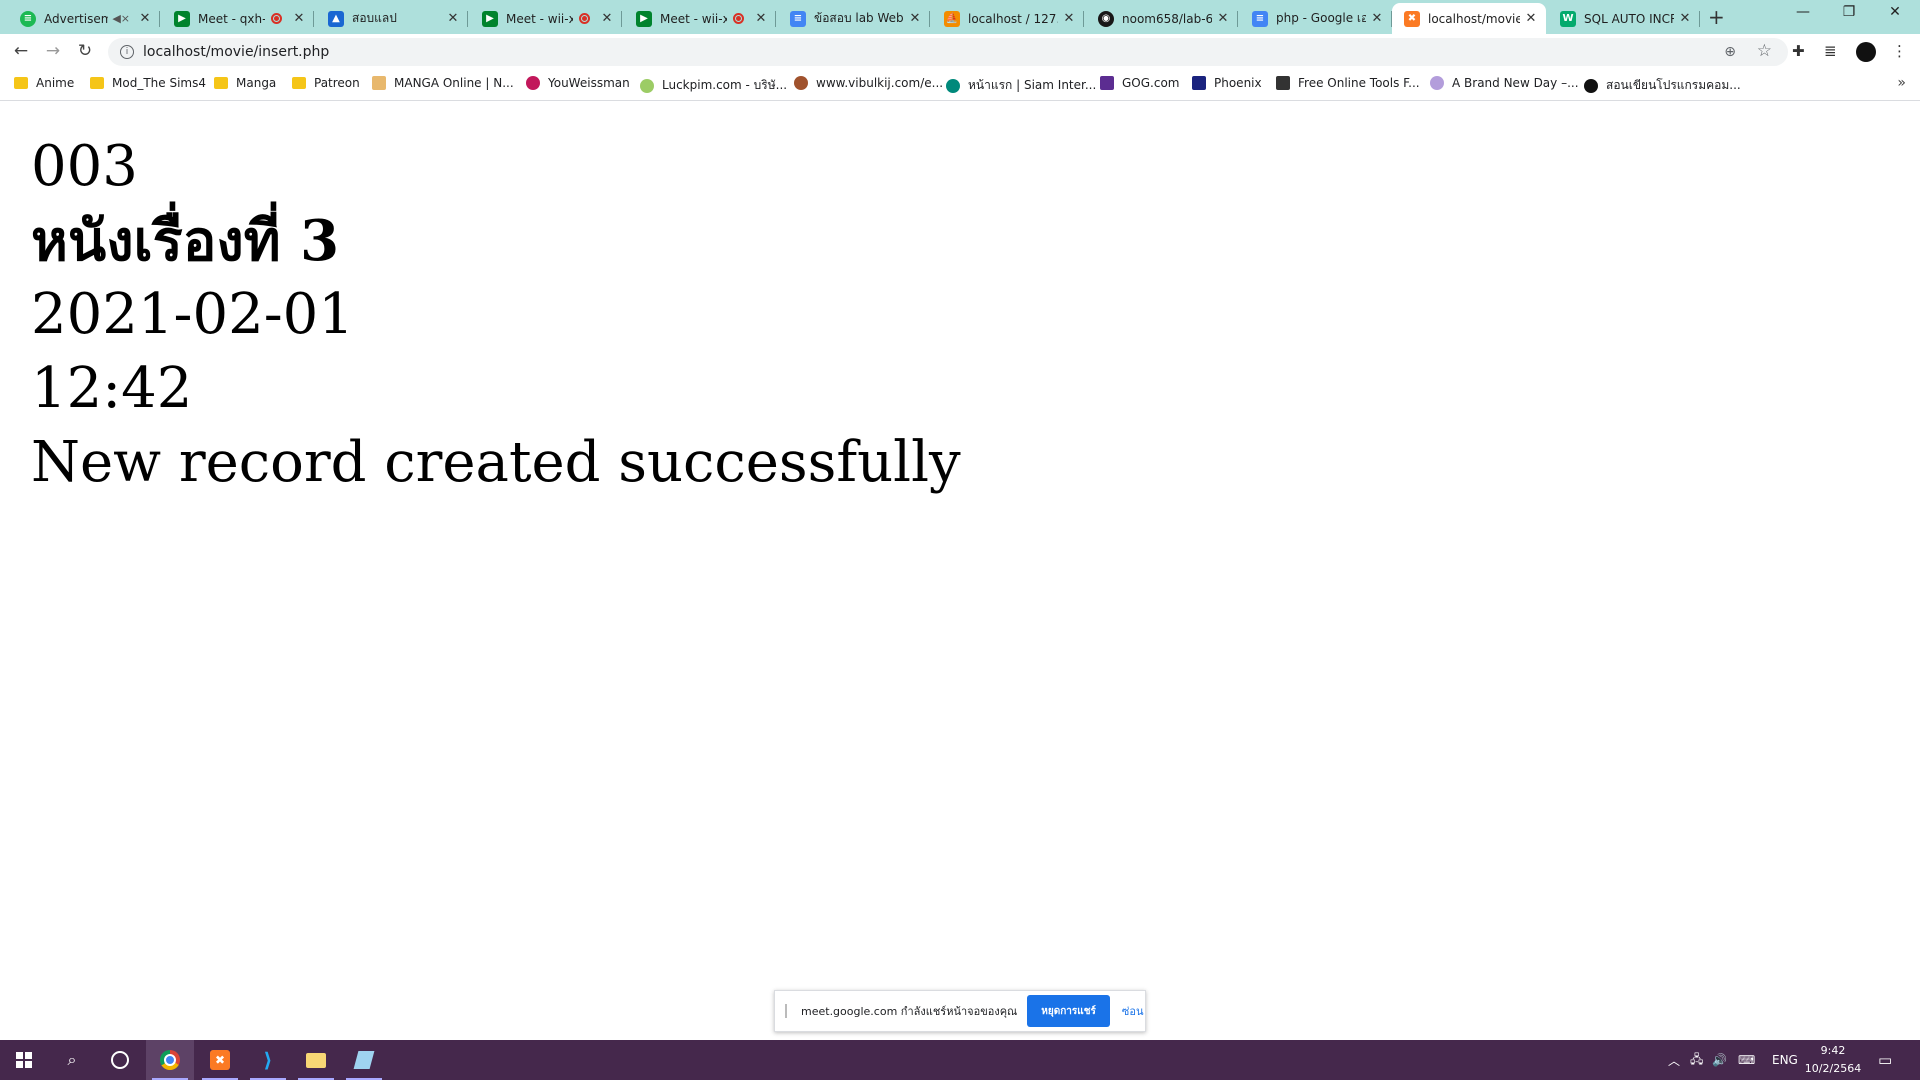 Image resolution: width=1920 pixels, height=1080 pixels. I want to click on keyboard-icon: ⌨, so click(1746, 1060).